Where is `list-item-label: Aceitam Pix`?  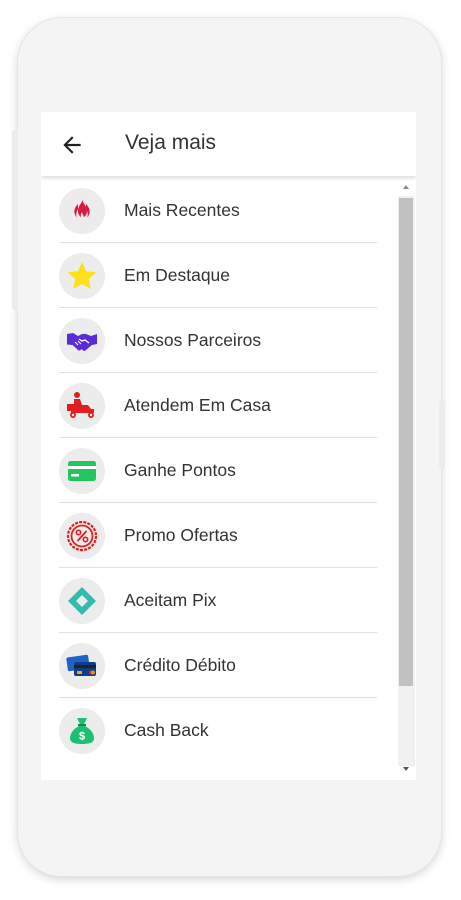
list-item-label: Aceitam Pix is located at coordinates (170, 600).